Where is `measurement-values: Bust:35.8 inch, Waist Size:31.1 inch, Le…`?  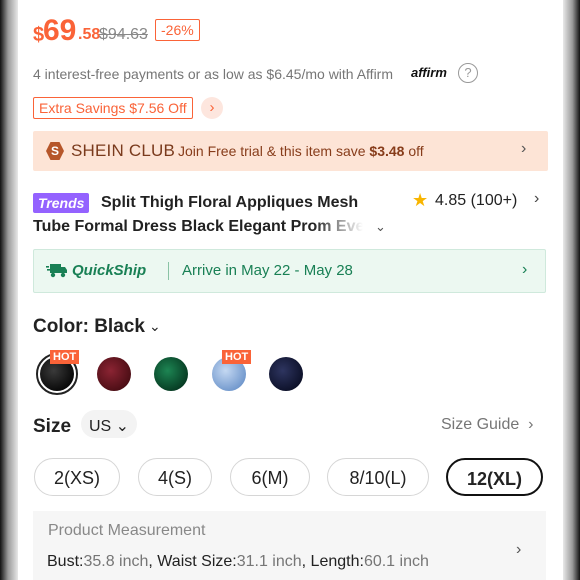 measurement-values: Bust:35.8 inch, Waist Size:31.1 inch, Le… is located at coordinates (238, 561).